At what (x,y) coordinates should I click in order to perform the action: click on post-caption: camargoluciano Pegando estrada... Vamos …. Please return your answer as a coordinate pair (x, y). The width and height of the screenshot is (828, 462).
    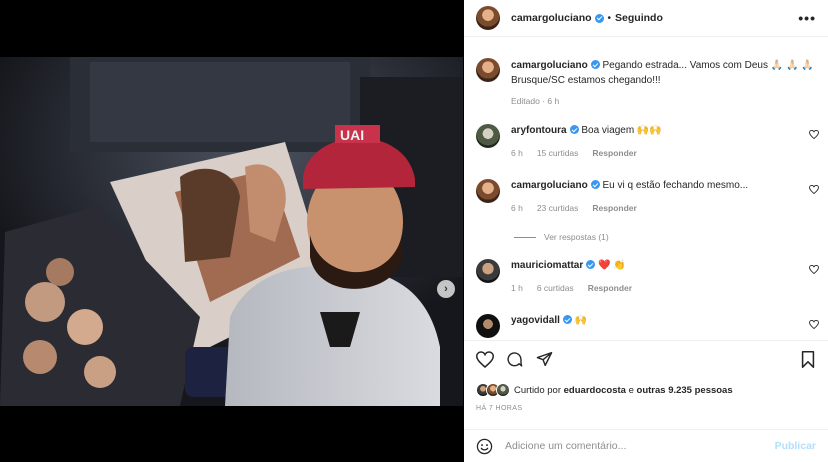
    Looking at the image, I should click on (646, 73).